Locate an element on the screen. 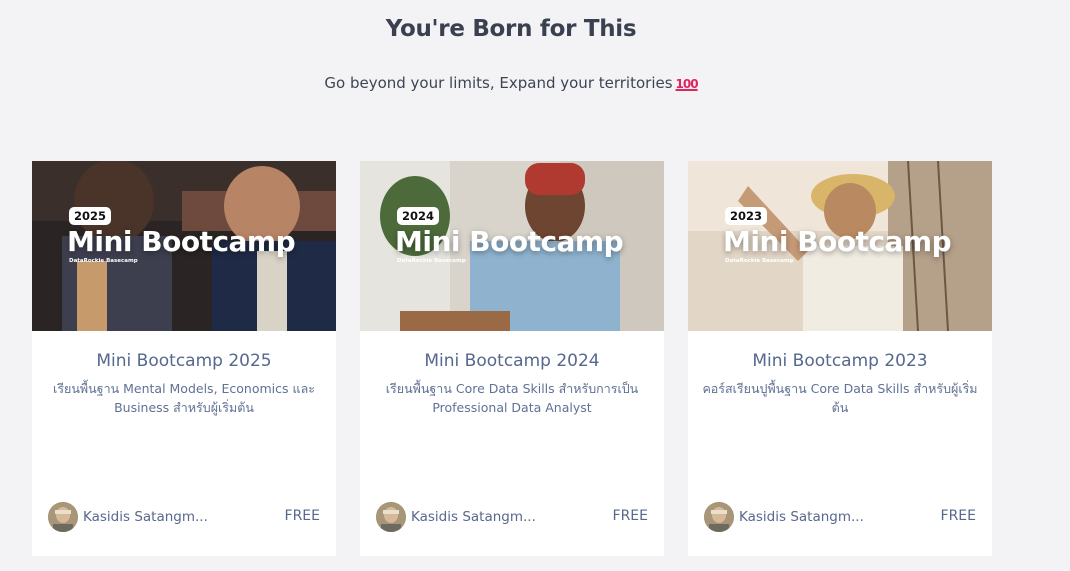  course-title: Mini Bootcamp 2023 is located at coordinates (840, 361).